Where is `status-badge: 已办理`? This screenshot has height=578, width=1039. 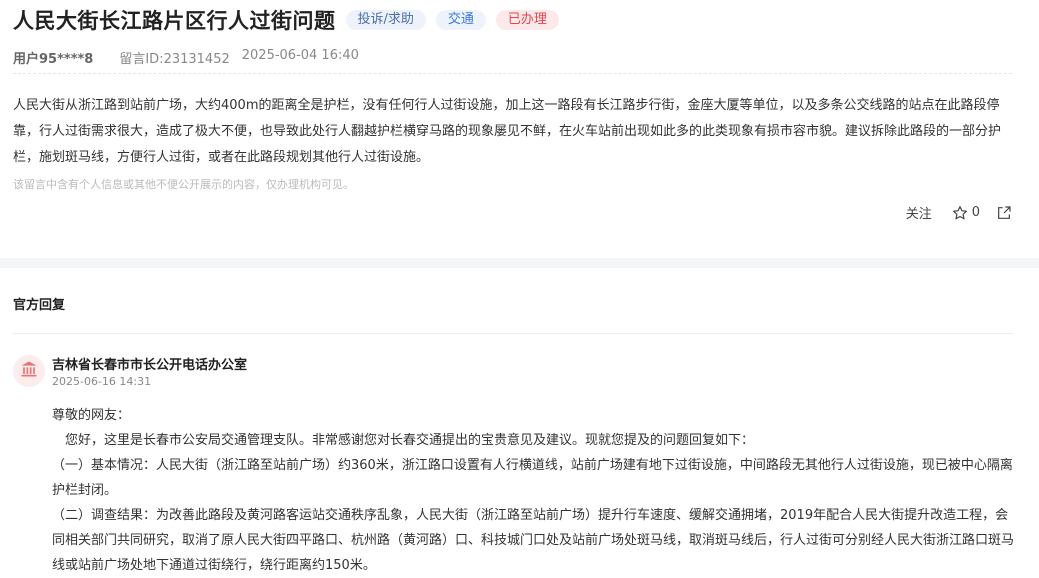 status-badge: 已办理 is located at coordinates (527, 20).